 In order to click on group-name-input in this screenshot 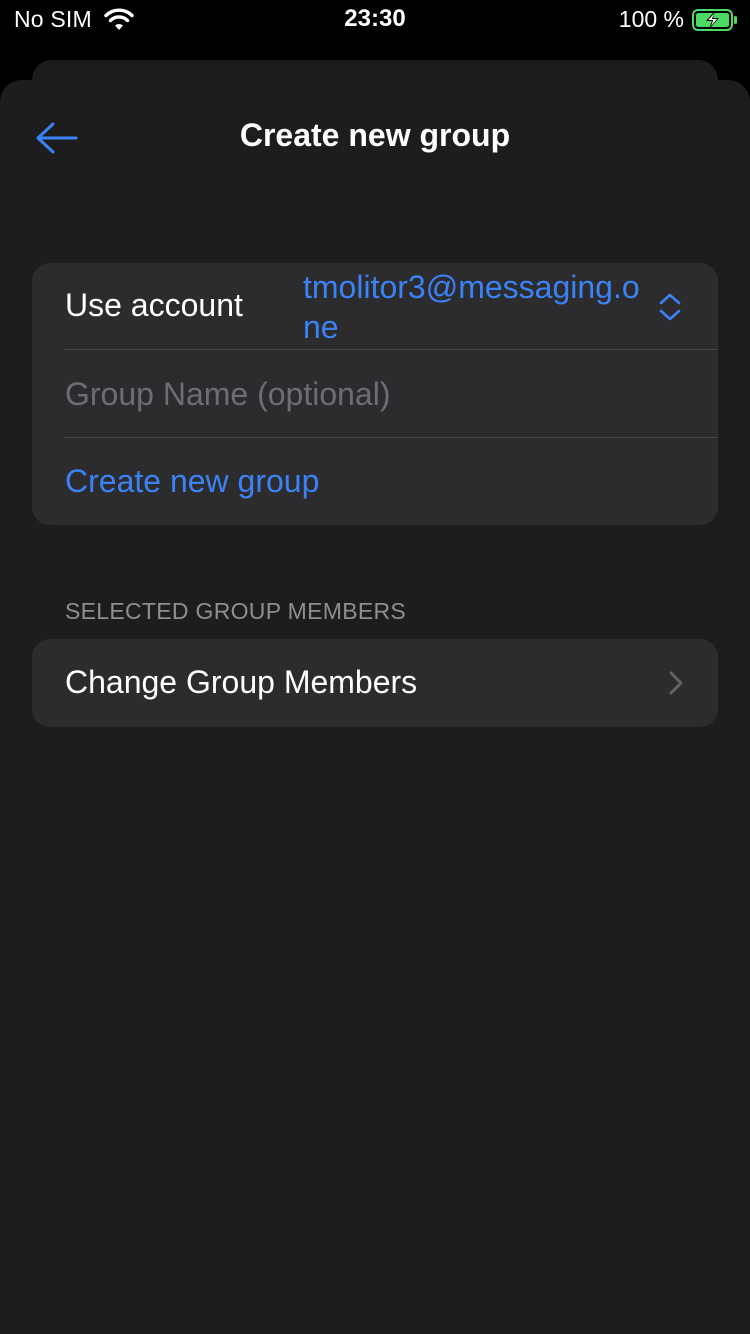, I will do `click(375, 394)`.